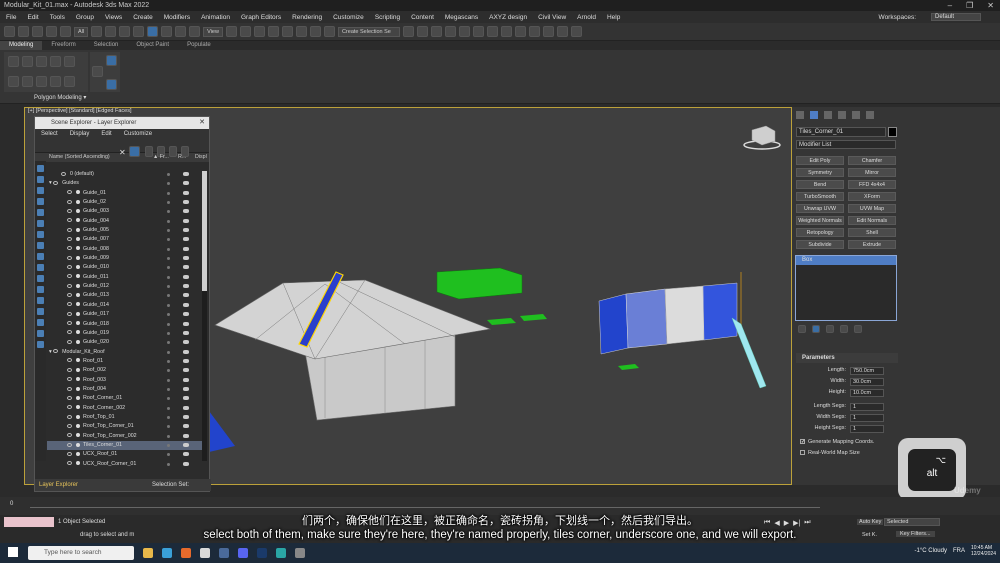  Describe the element at coordinates (872, 208) in the screenshot. I see `modifier-button: UVW Map` at that location.